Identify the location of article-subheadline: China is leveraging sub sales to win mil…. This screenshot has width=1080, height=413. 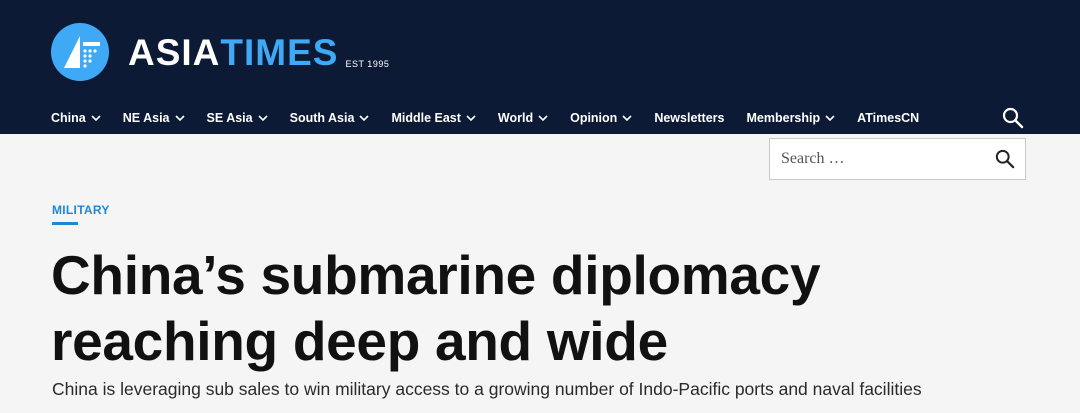
(487, 389).